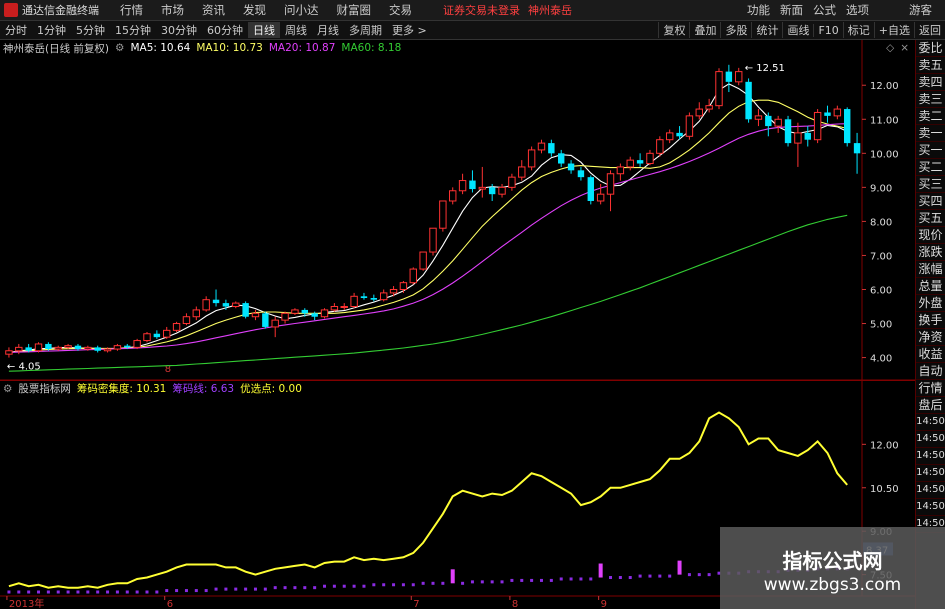  What do you see at coordinates (930, 201) in the screenshot?
I see `side-panel-item: 买四` at bounding box center [930, 201].